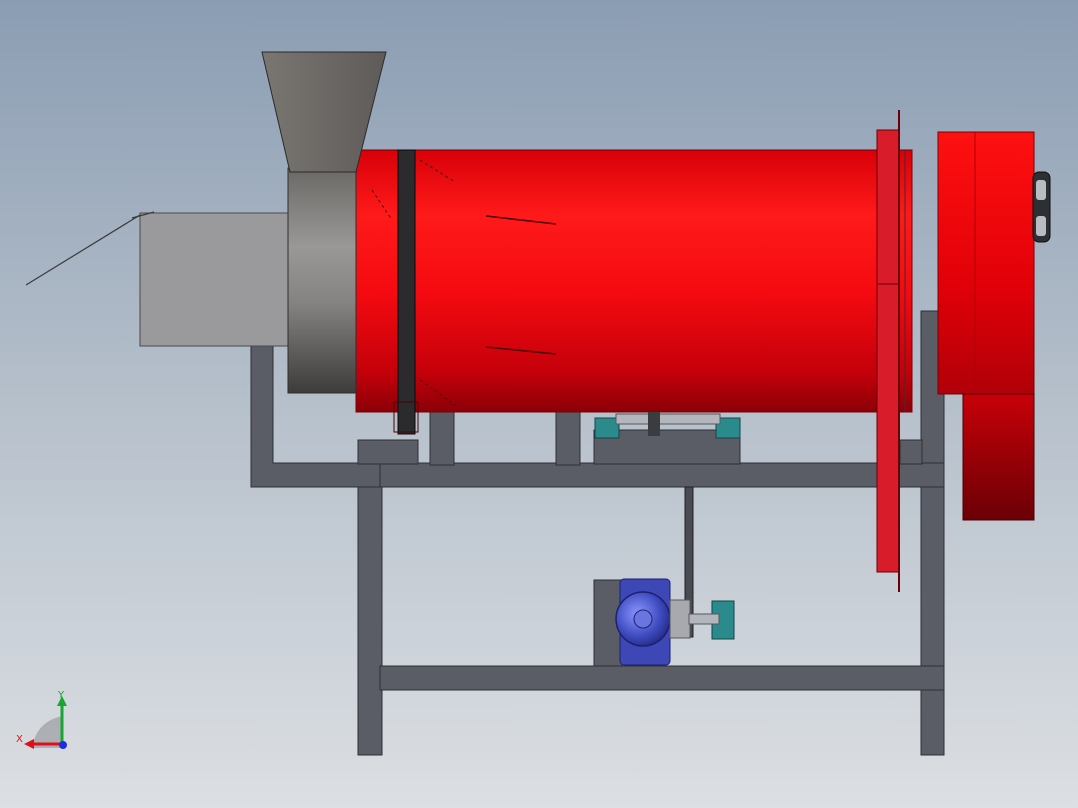 This screenshot has width=1078, height=808. Describe the element at coordinates (651, 475) in the screenshot. I see `upper-rail` at that location.